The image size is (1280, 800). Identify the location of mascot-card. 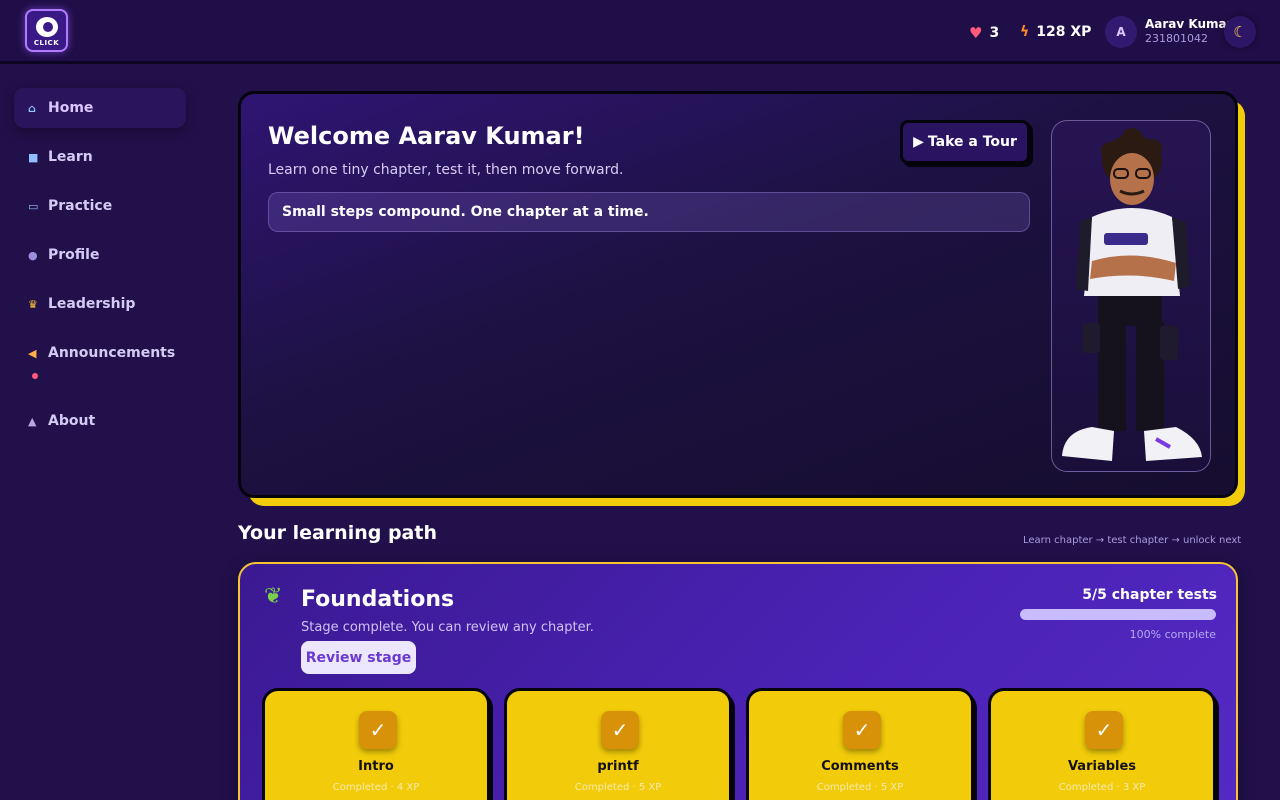
(1131, 296).